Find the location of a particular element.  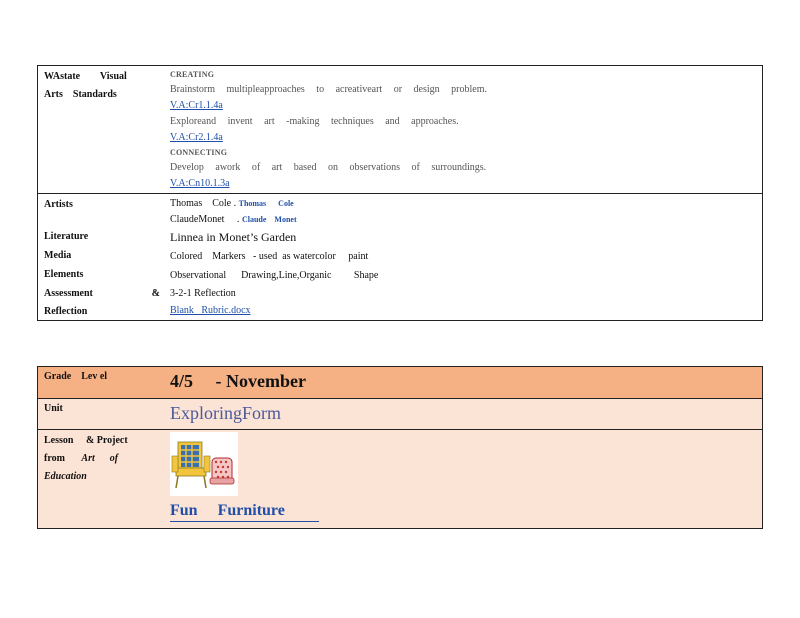

fun-furniture-image is located at coordinates (204, 464).